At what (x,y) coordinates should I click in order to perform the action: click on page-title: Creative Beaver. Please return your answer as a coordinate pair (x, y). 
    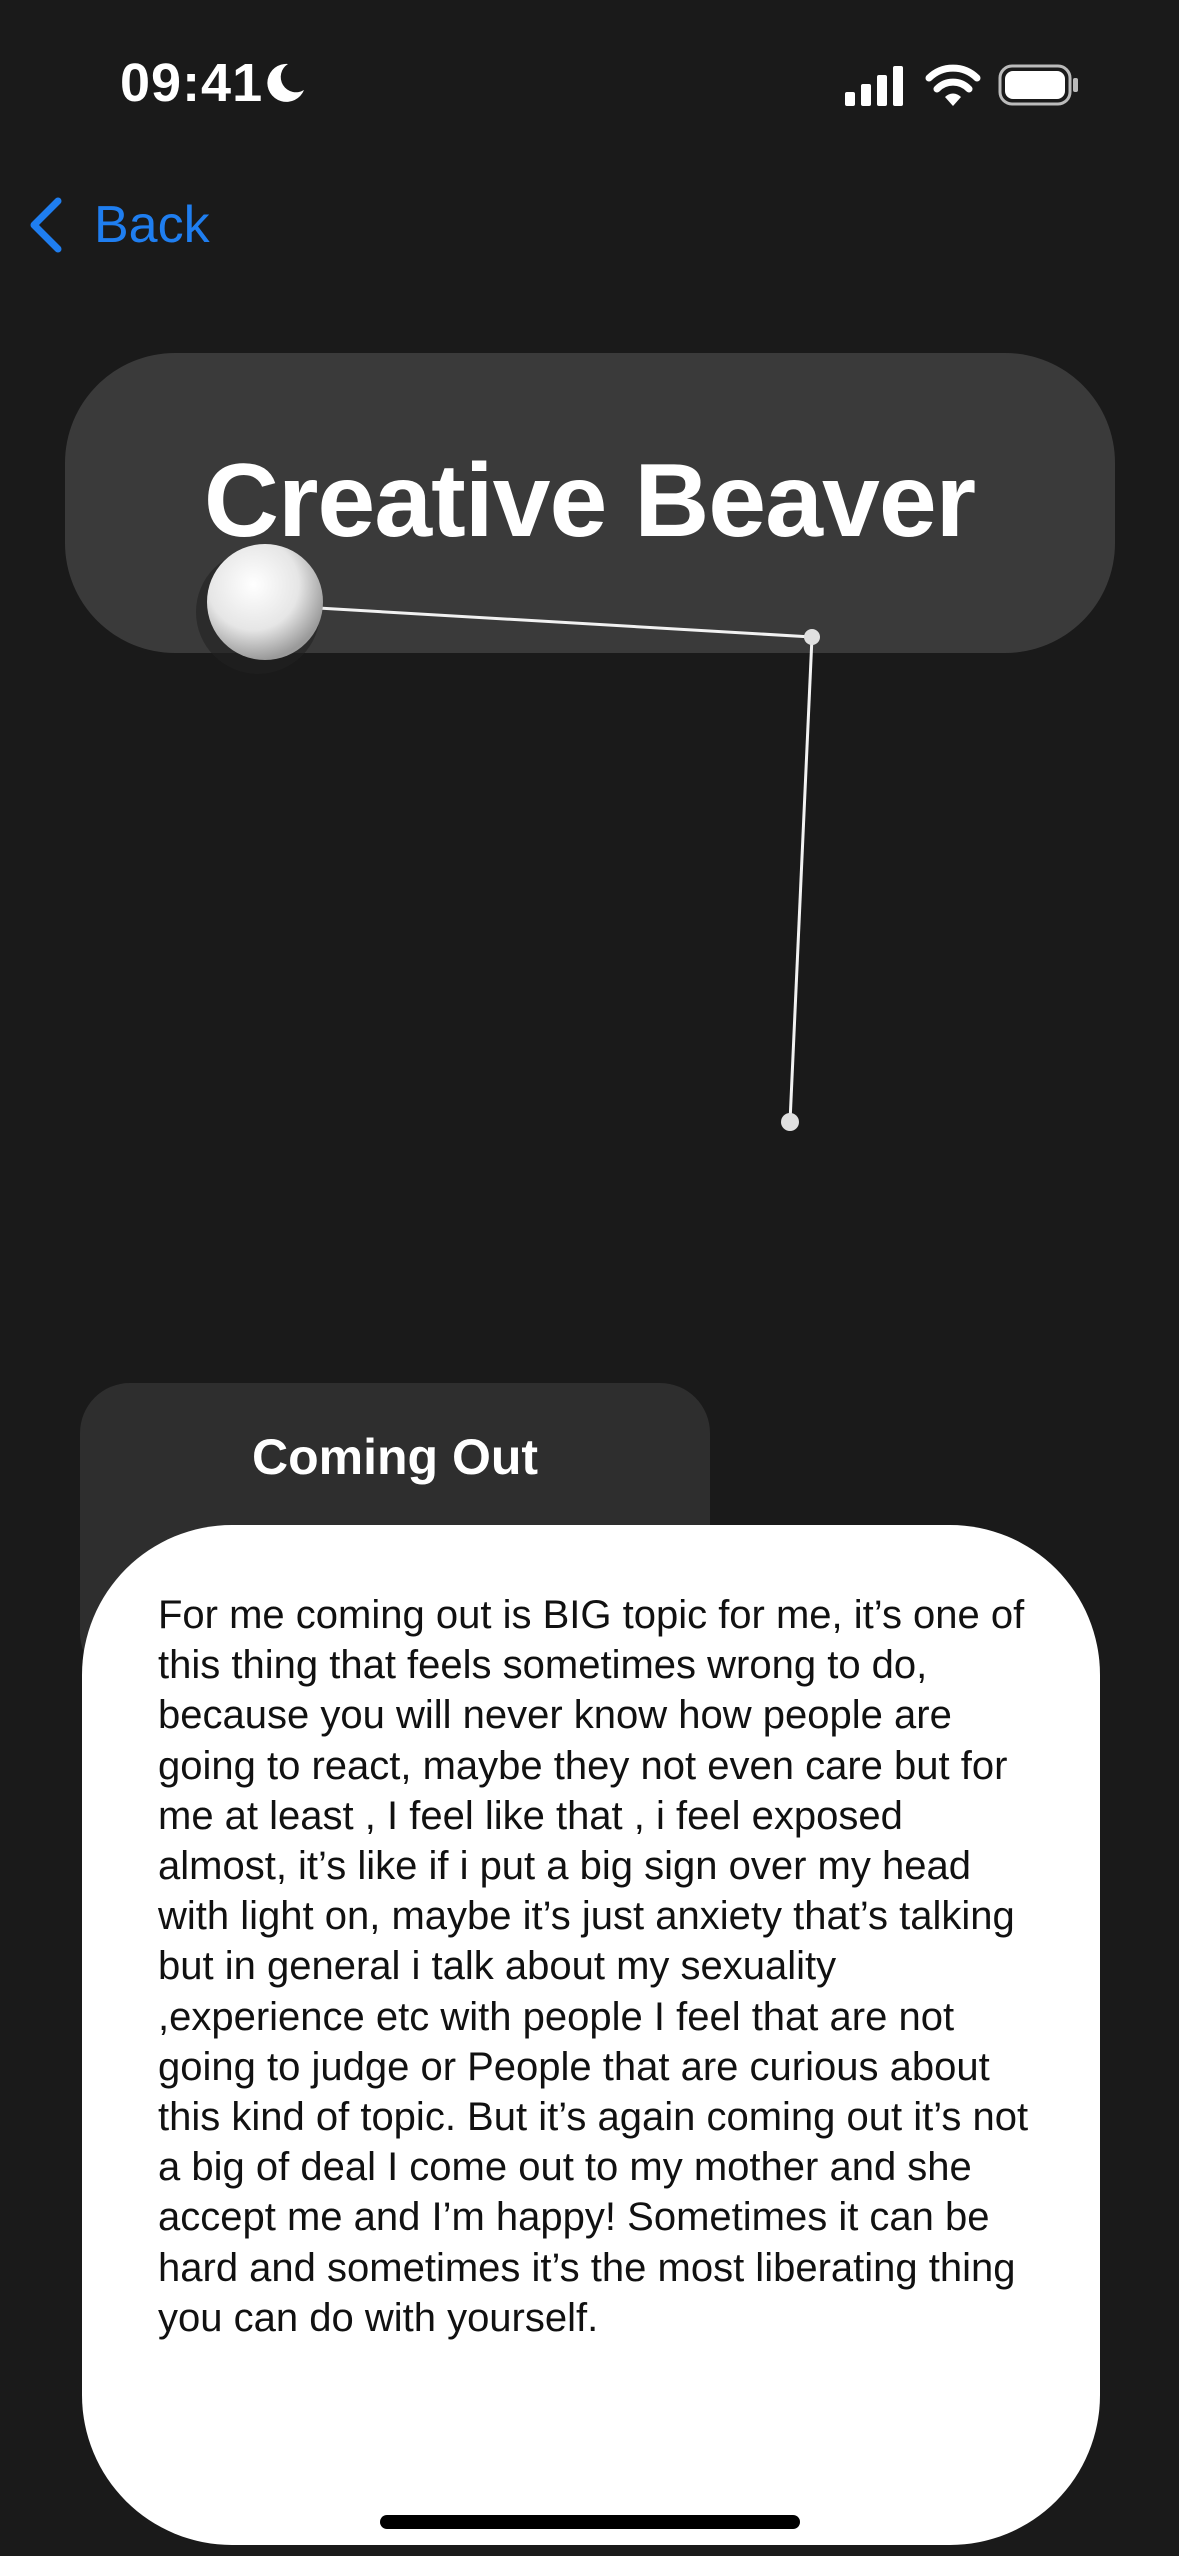
    Looking at the image, I should click on (589, 501).